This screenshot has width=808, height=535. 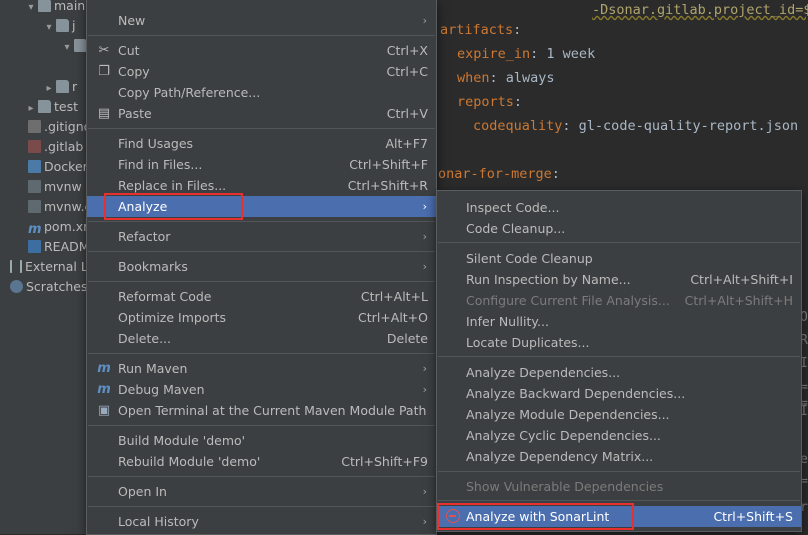 What do you see at coordinates (490, 102) in the screenshot?
I see `code-line-5: reports:` at bounding box center [490, 102].